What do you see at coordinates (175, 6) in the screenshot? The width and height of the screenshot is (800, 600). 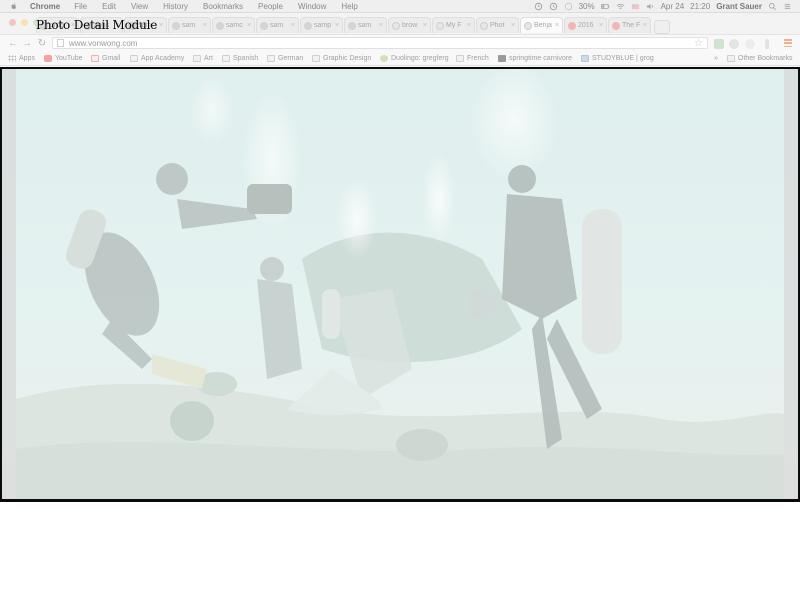 I see `menu-history: History` at bounding box center [175, 6].